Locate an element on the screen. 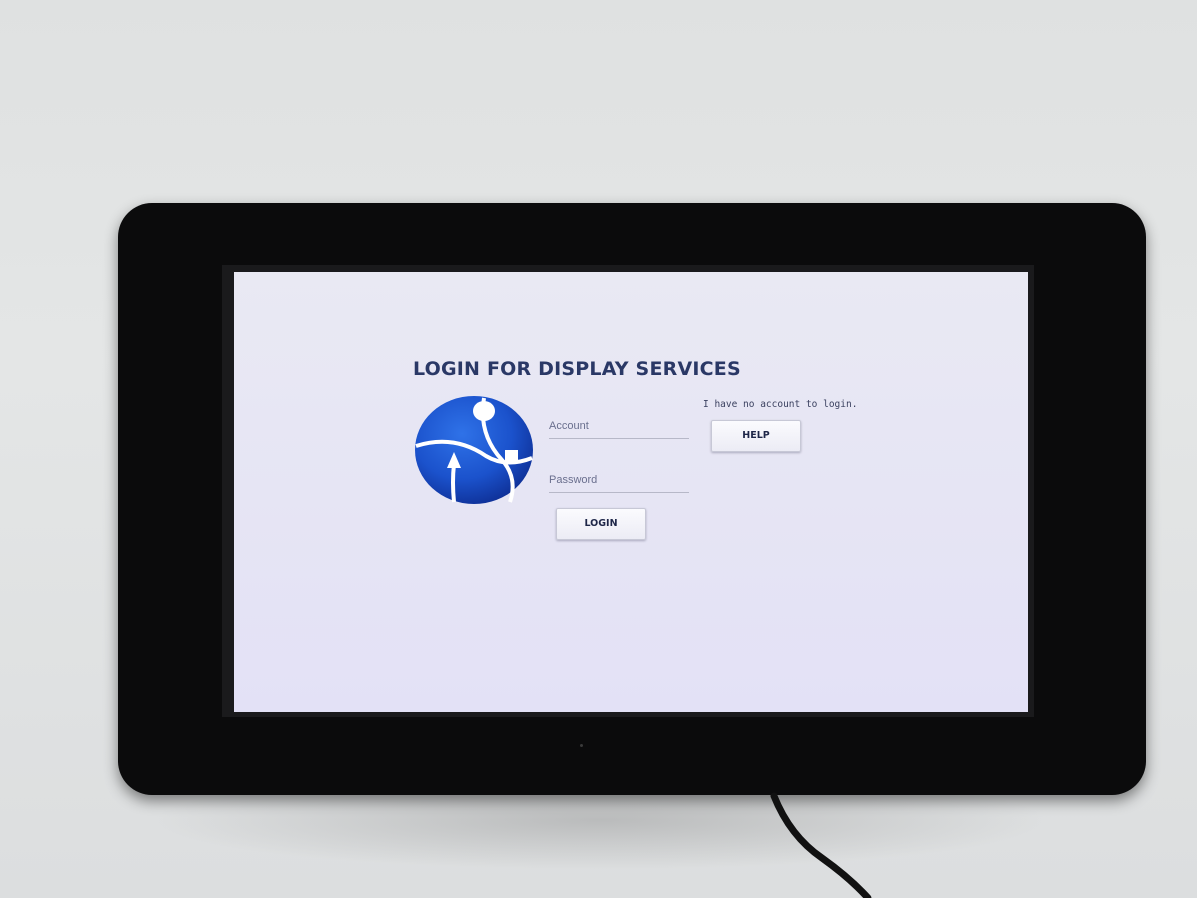  no-account-text: I have no account to login. is located at coordinates (780, 404).